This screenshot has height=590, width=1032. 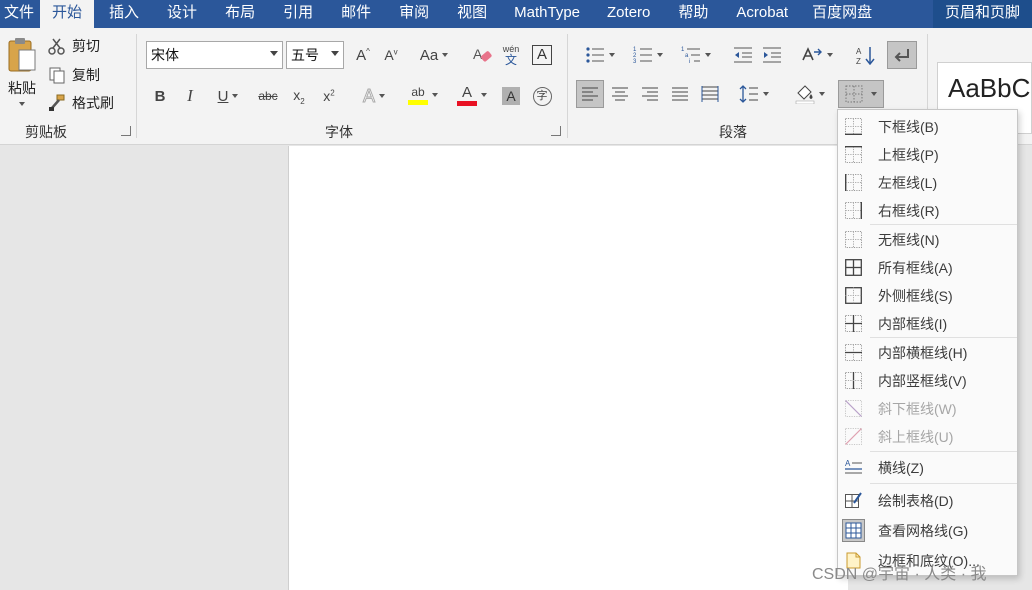 I want to click on menu-item-view-gridlines: 查看网格线(G), so click(x=927, y=530).